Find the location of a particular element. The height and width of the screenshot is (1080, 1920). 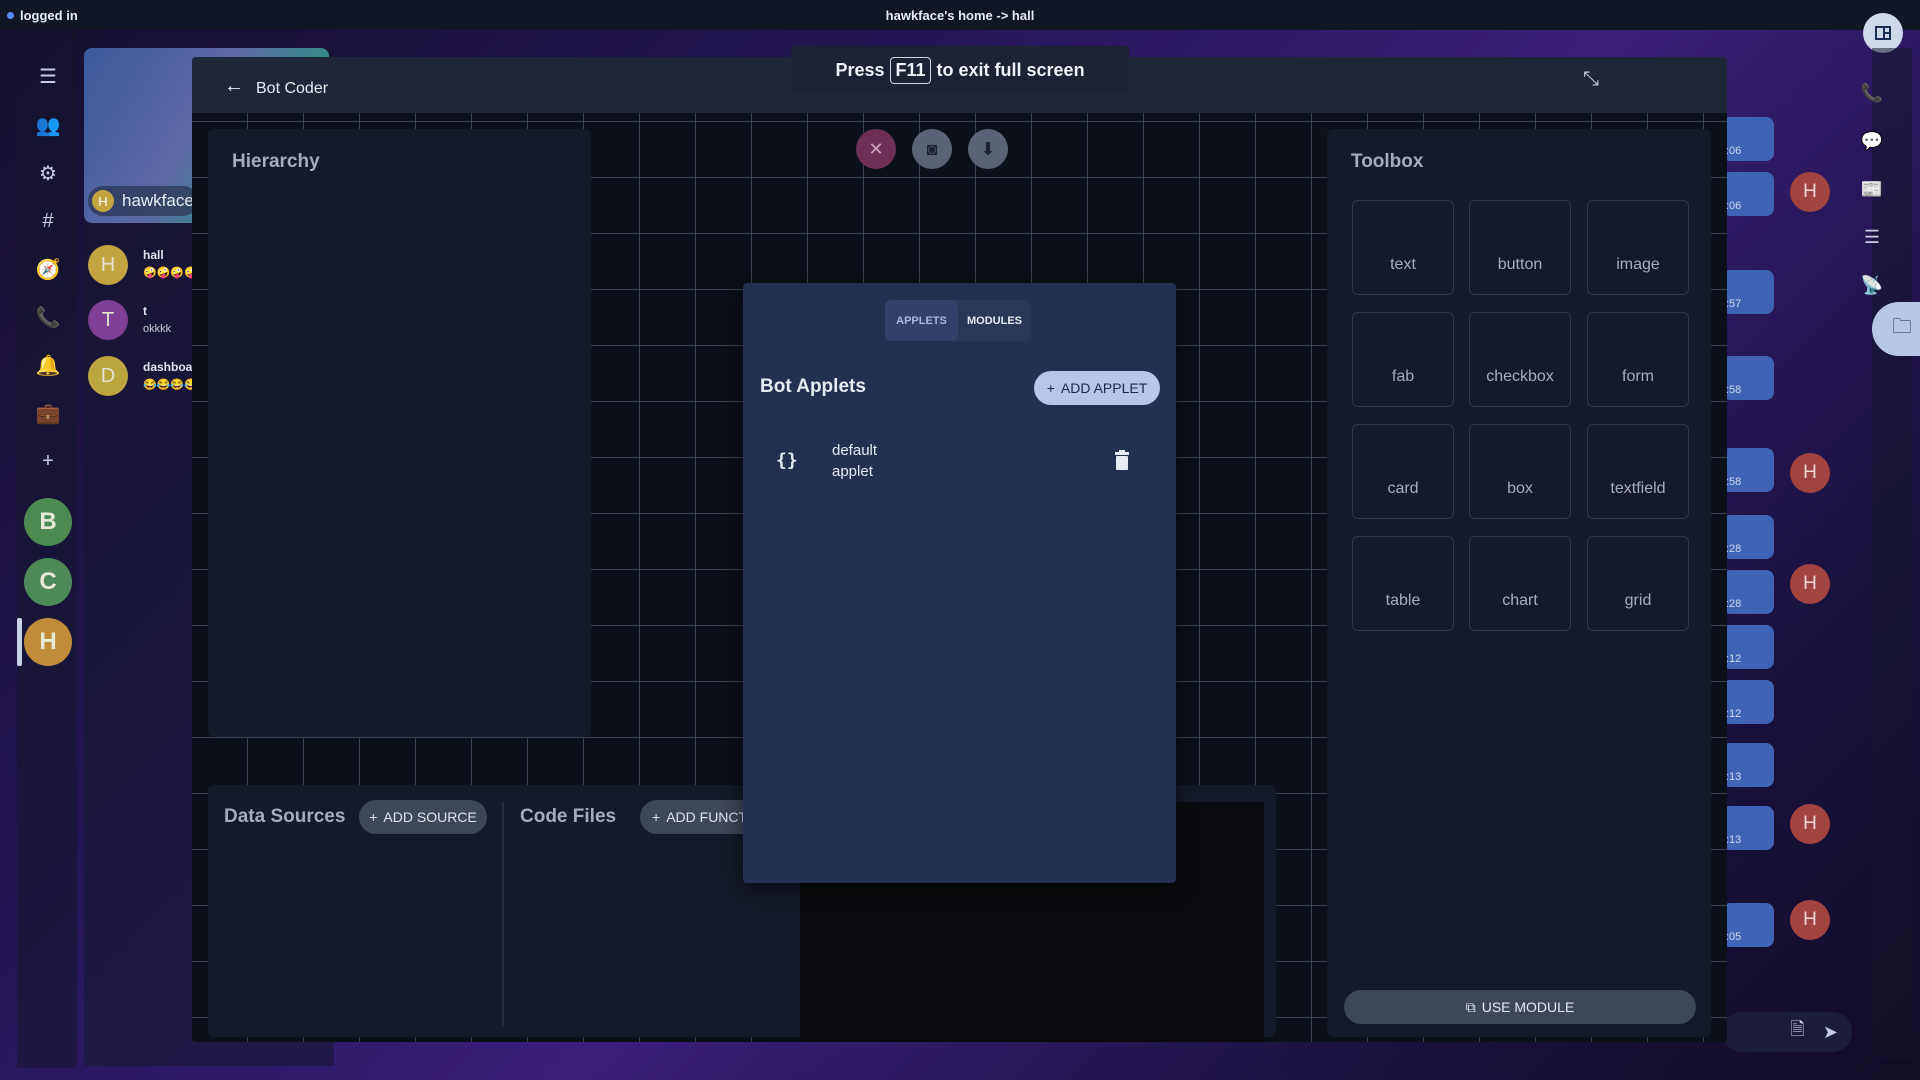

trash-icon is located at coordinates (1122, 460).